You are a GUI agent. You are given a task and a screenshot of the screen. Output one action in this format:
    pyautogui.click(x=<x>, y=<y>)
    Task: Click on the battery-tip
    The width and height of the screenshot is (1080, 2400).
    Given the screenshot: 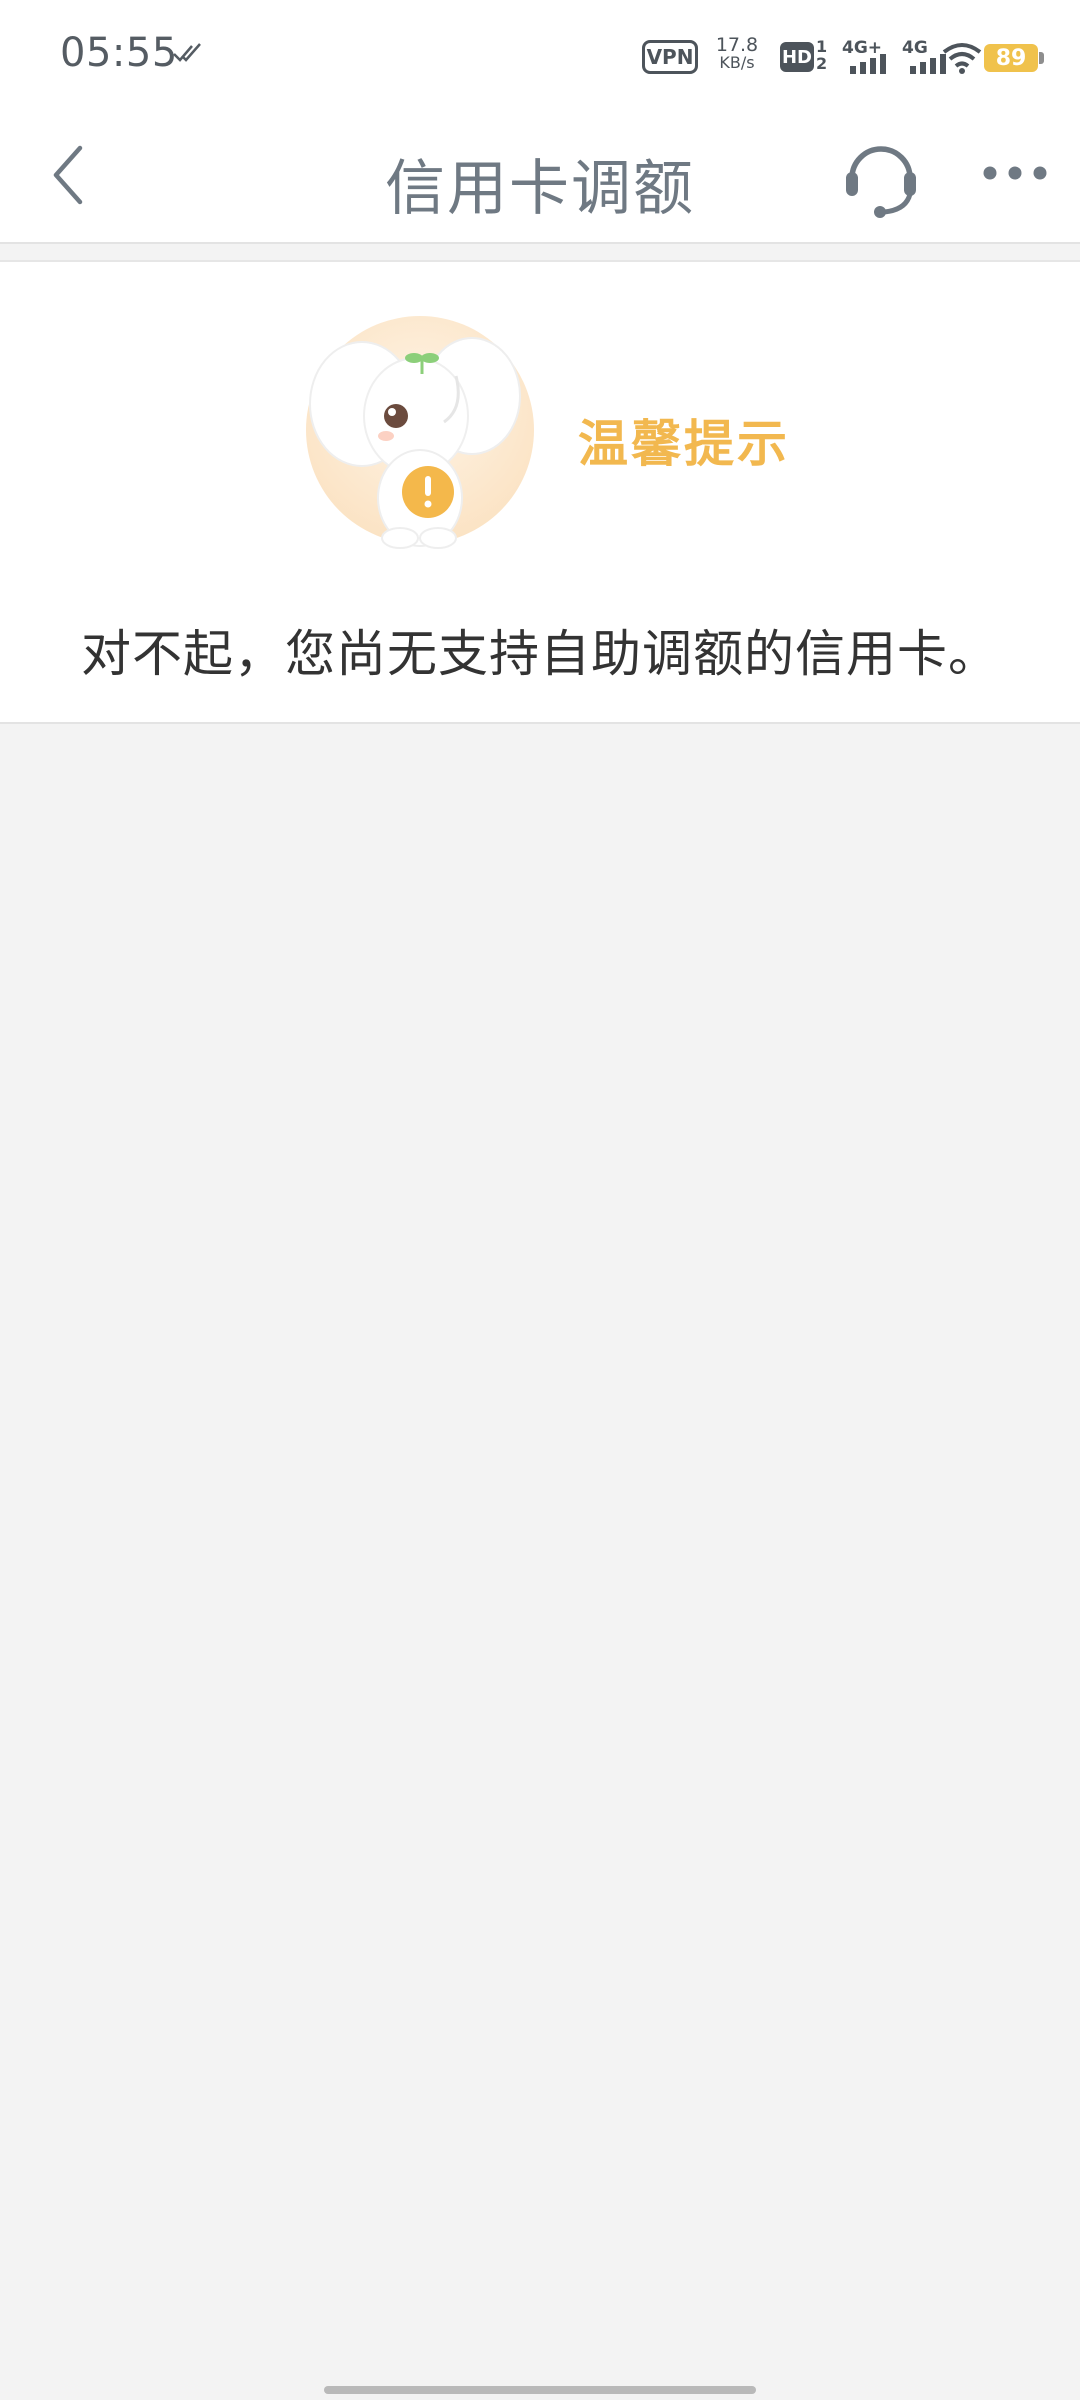 What is the action you would take?
    pyautogui.click(x=1041, y=58)
    